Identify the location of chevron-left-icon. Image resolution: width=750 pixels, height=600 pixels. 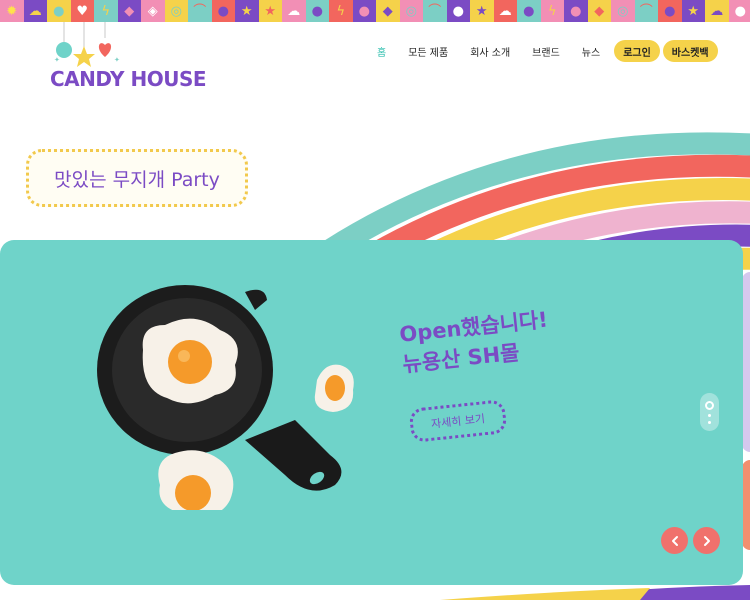
(674, 540).